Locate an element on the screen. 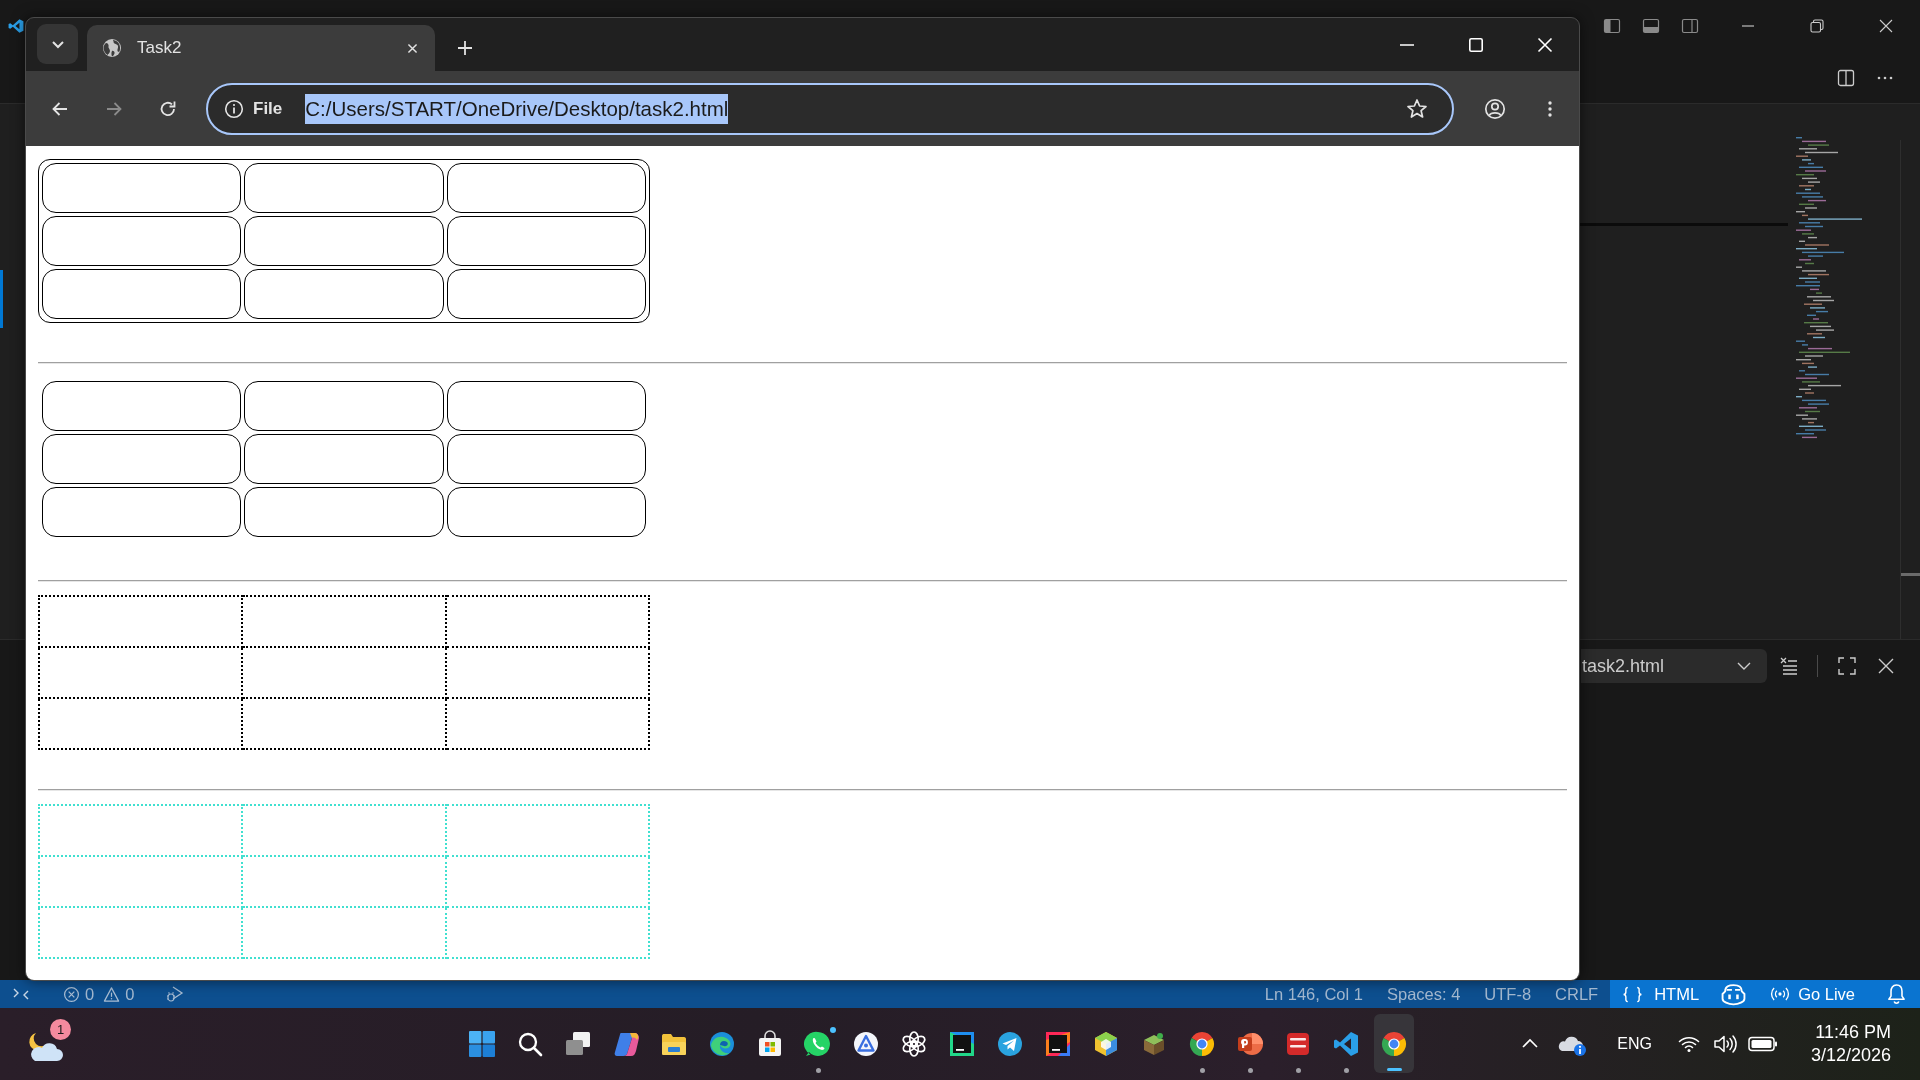  clear-list-icon is located at coordinates (1789, 666).